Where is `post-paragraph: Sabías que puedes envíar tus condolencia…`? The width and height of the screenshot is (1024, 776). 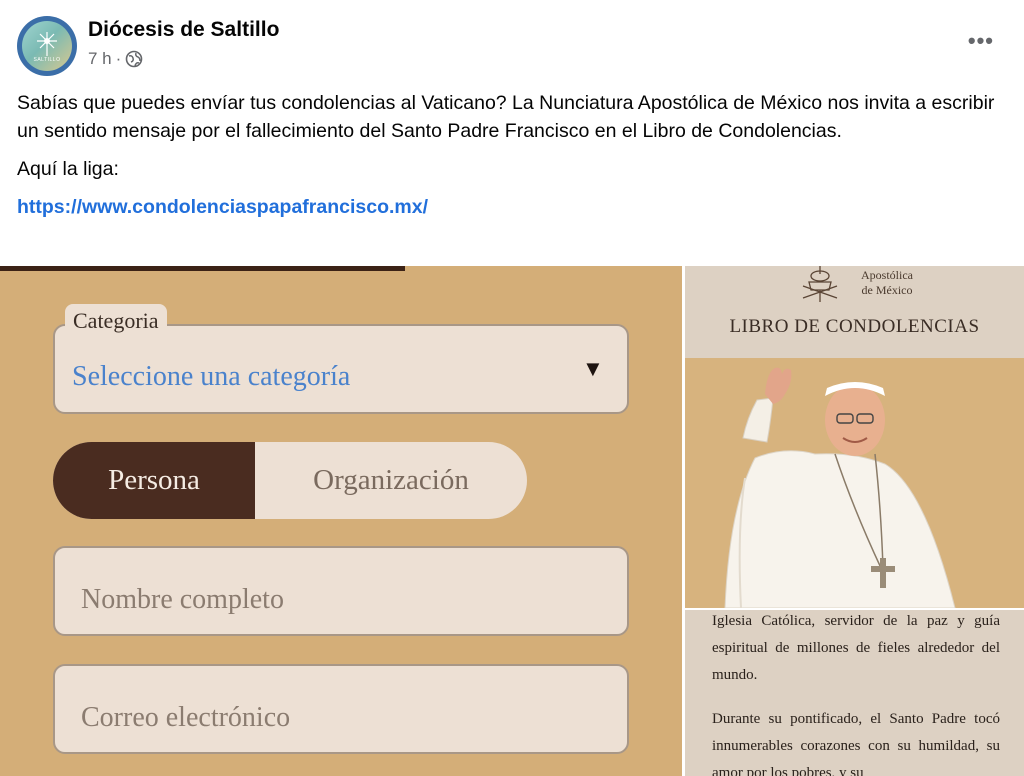 post-paragraph: Sabías que puedes envíar tus condolencia… is located at coordinates (506, 117).